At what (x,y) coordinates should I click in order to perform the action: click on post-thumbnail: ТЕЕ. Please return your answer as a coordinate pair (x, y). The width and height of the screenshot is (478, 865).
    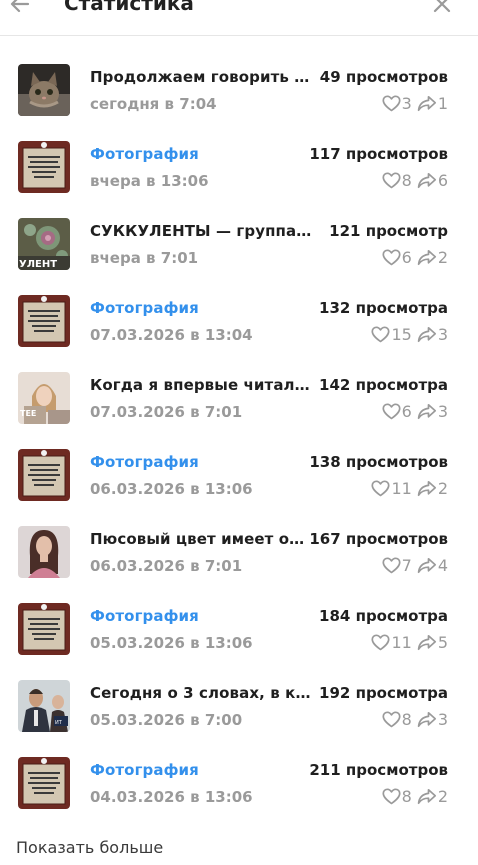
    Looking at the image, I should click on (44, 398).